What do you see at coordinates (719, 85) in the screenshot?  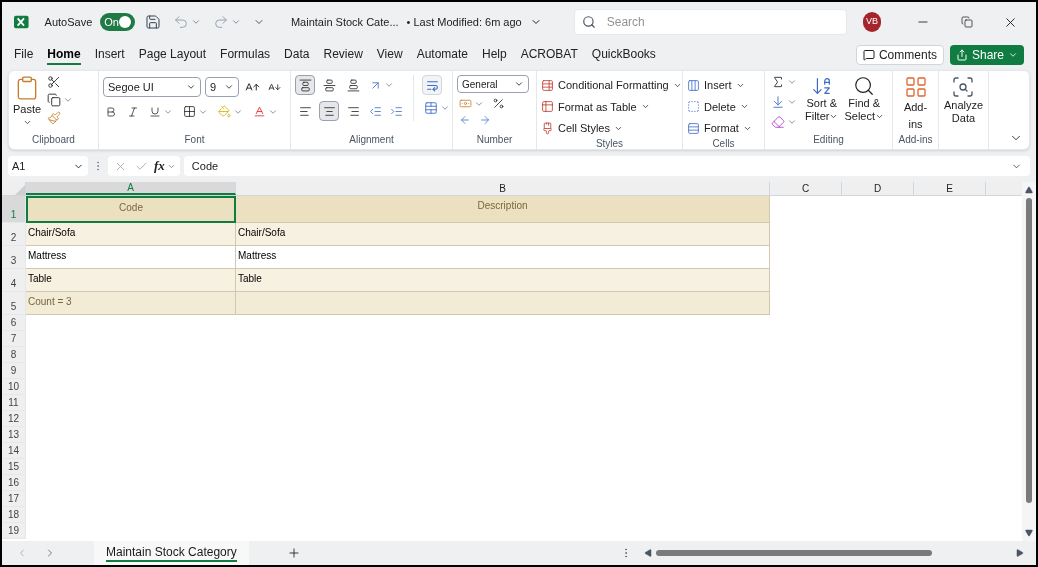 I see `cells-menu-button: Insert` at bounding box center [719, 85].